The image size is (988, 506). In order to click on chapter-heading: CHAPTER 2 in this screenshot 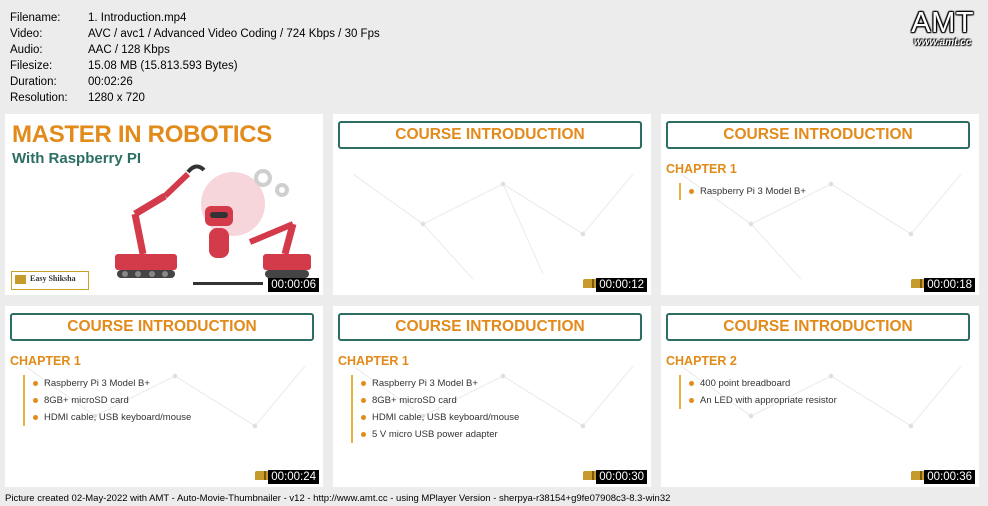, I will do `click(701, 361)`.